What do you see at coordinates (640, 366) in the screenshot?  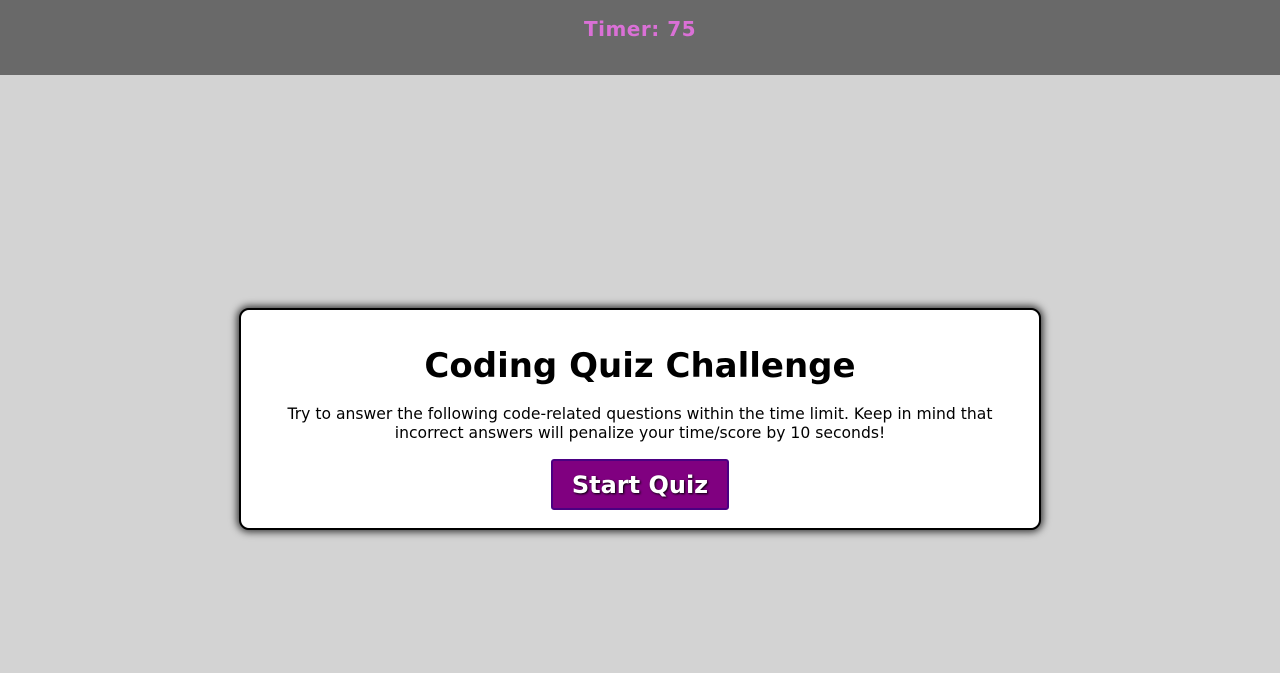 I see `quiz-title: Coding Quiz Challenge` at bounding box center [640, 366].